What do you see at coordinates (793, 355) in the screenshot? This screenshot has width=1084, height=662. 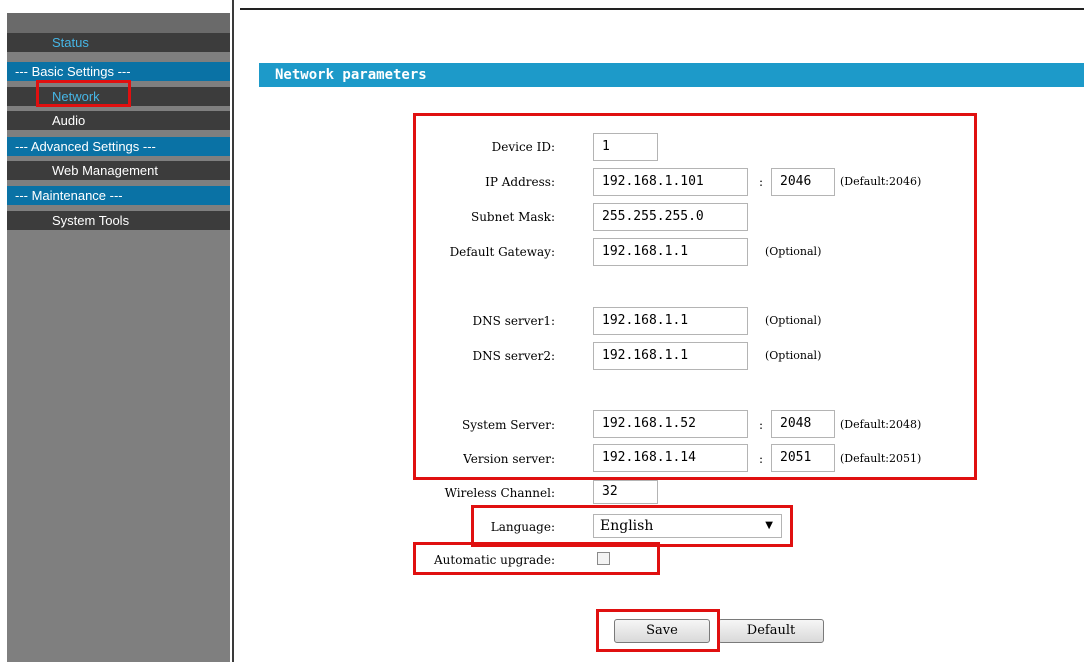 I see `dns2-note: (Optional)` at bounding box center [793, 355].